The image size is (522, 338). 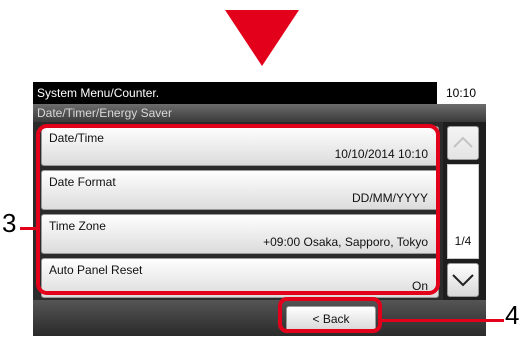 What do you see at coordinates (9, 223) in the screenshot?
I see `callout-number-list: 3` at bounding box center [9, 223].